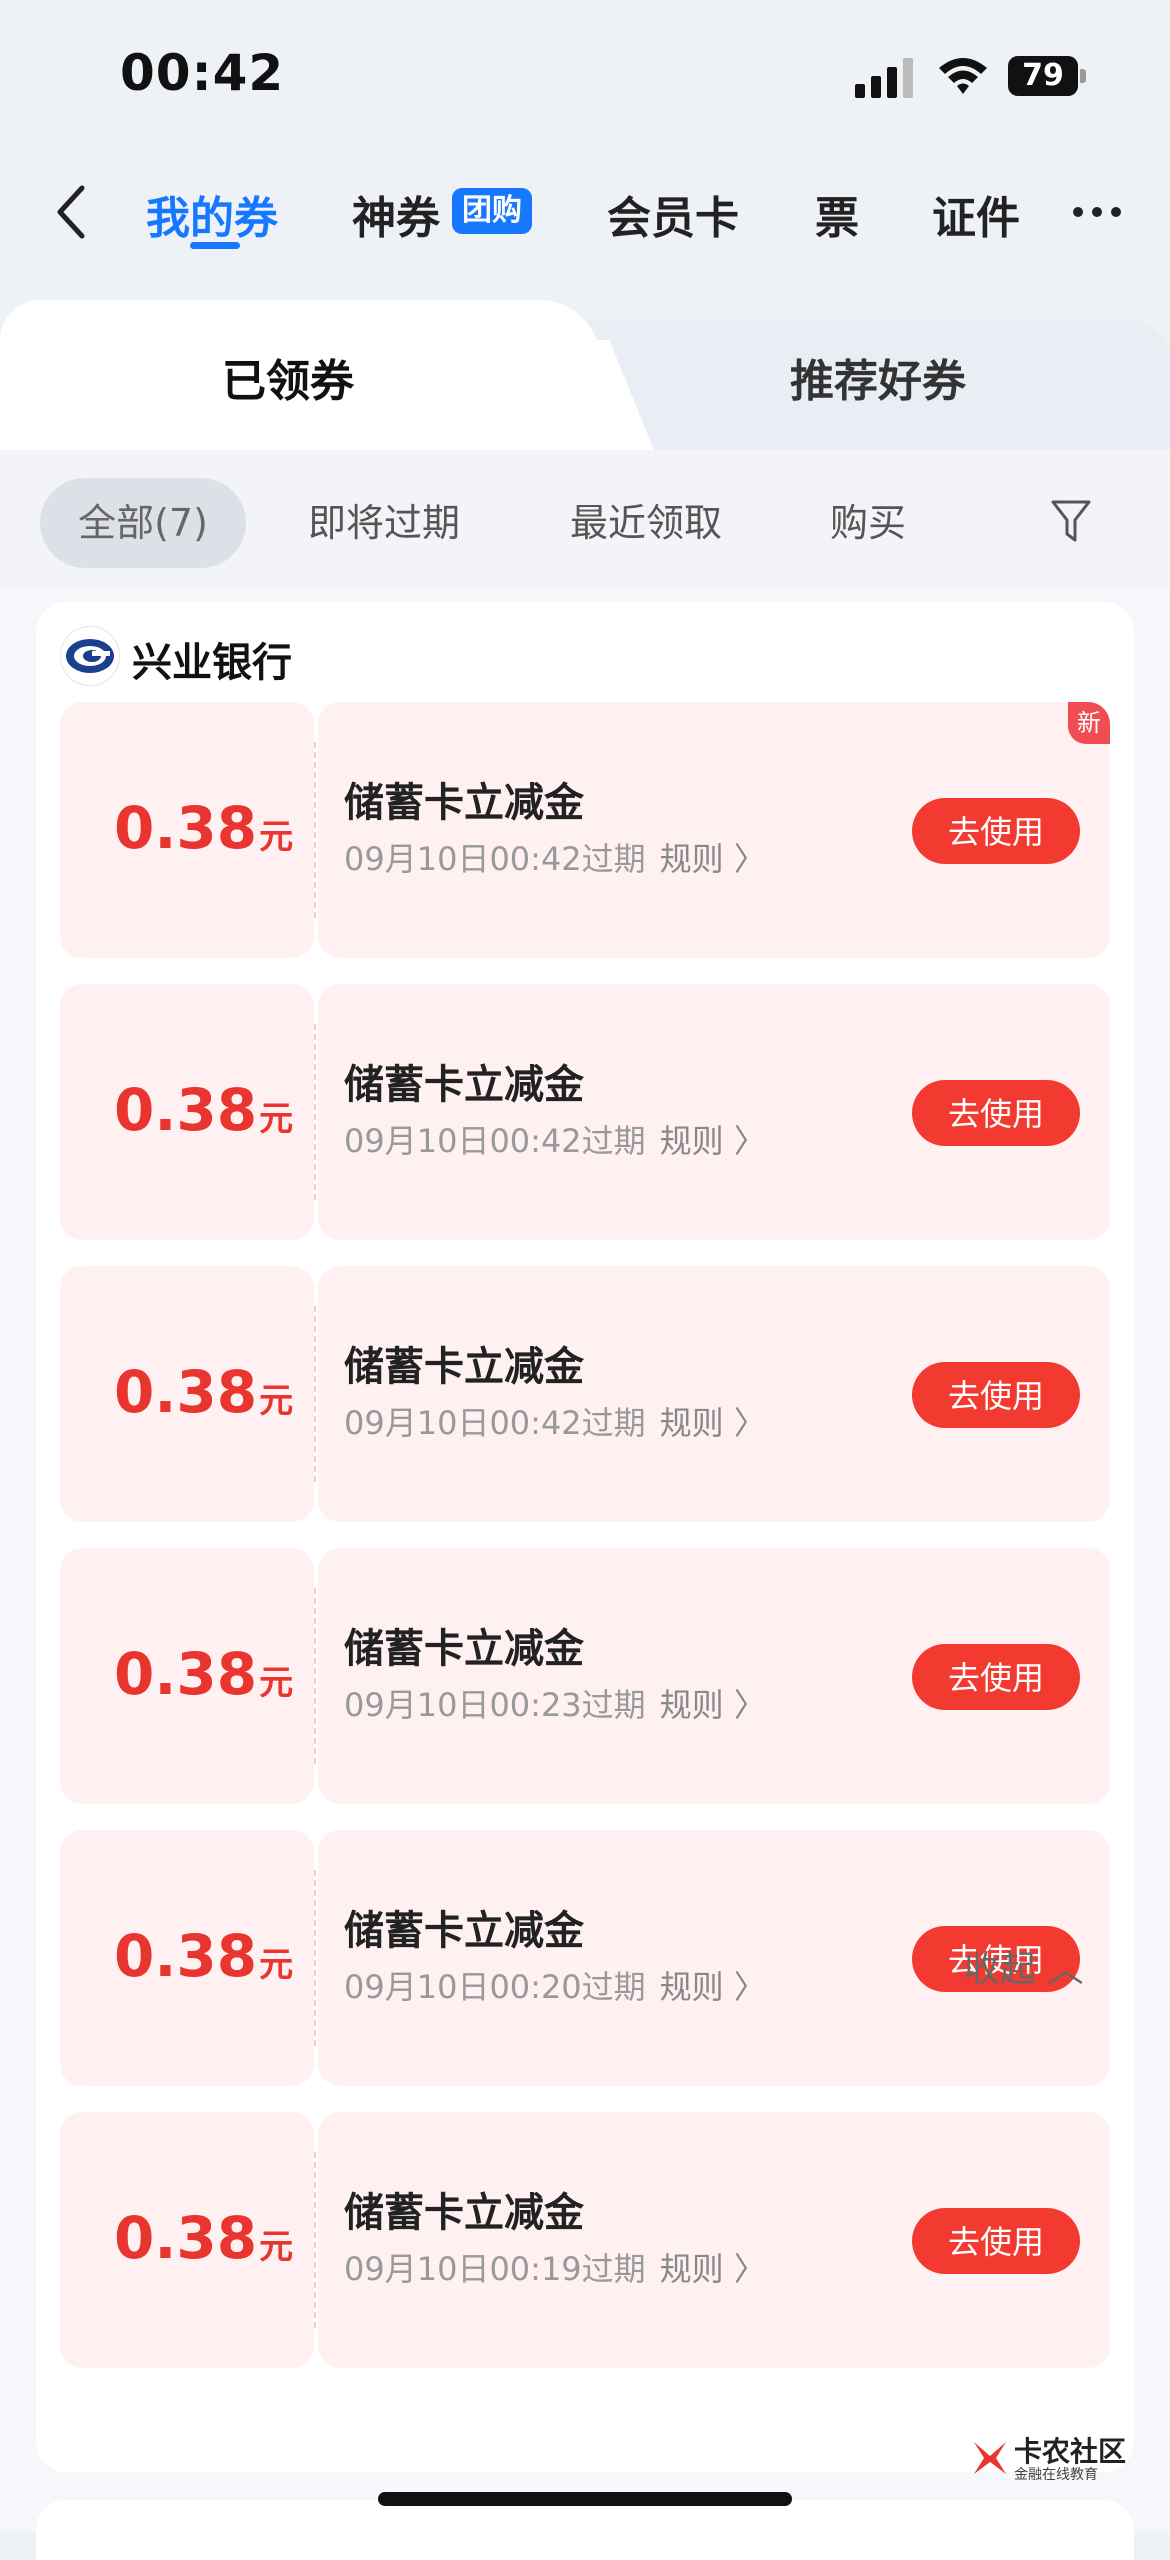  What do you see at coordinates (215, 245) in the screenshot?
I see `tab-underline` at bounding box center [215, 245].